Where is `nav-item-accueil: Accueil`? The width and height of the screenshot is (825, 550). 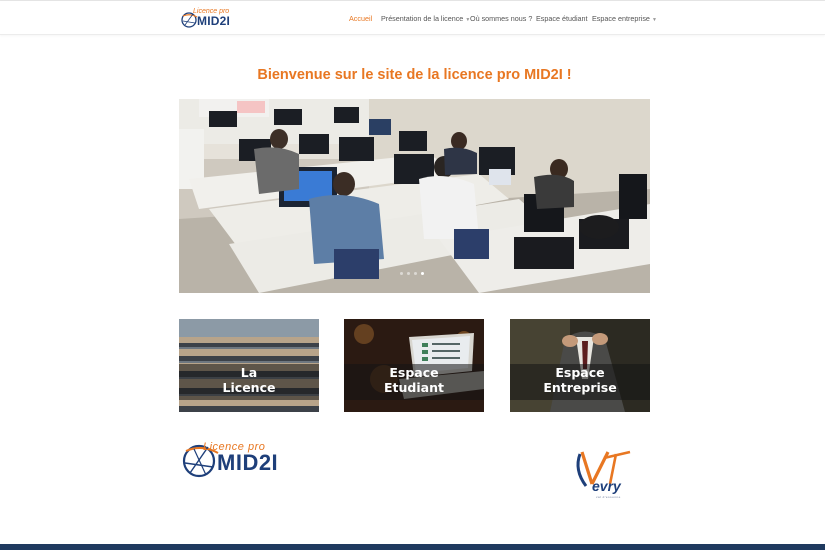 nav-item-accueil: Accueil is located at coordinates (360, 18).